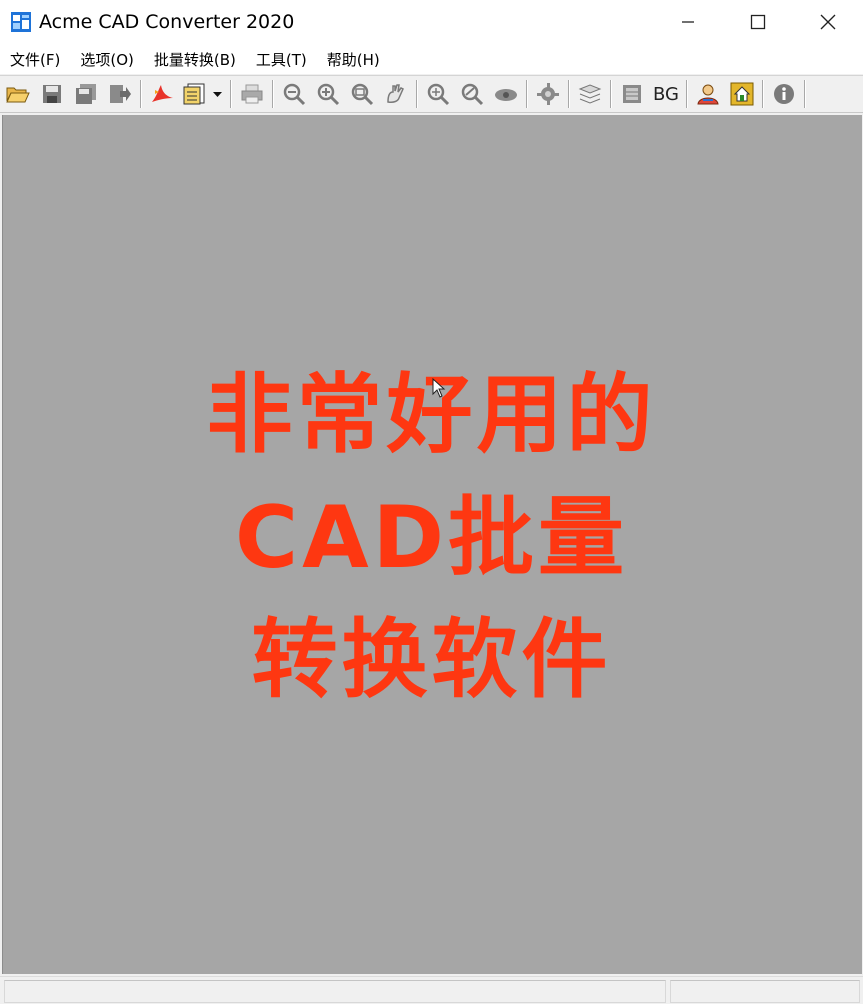 Image resolution: width=863 pixels, height=1004 pixels. I want to click on home-icon, so click(742, 94).